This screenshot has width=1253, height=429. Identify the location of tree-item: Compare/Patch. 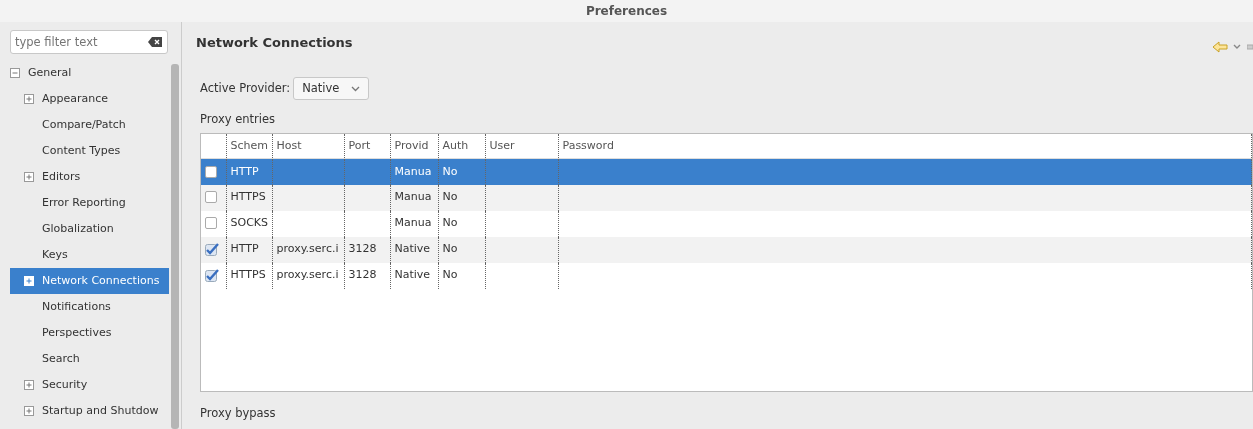
(89, 125).